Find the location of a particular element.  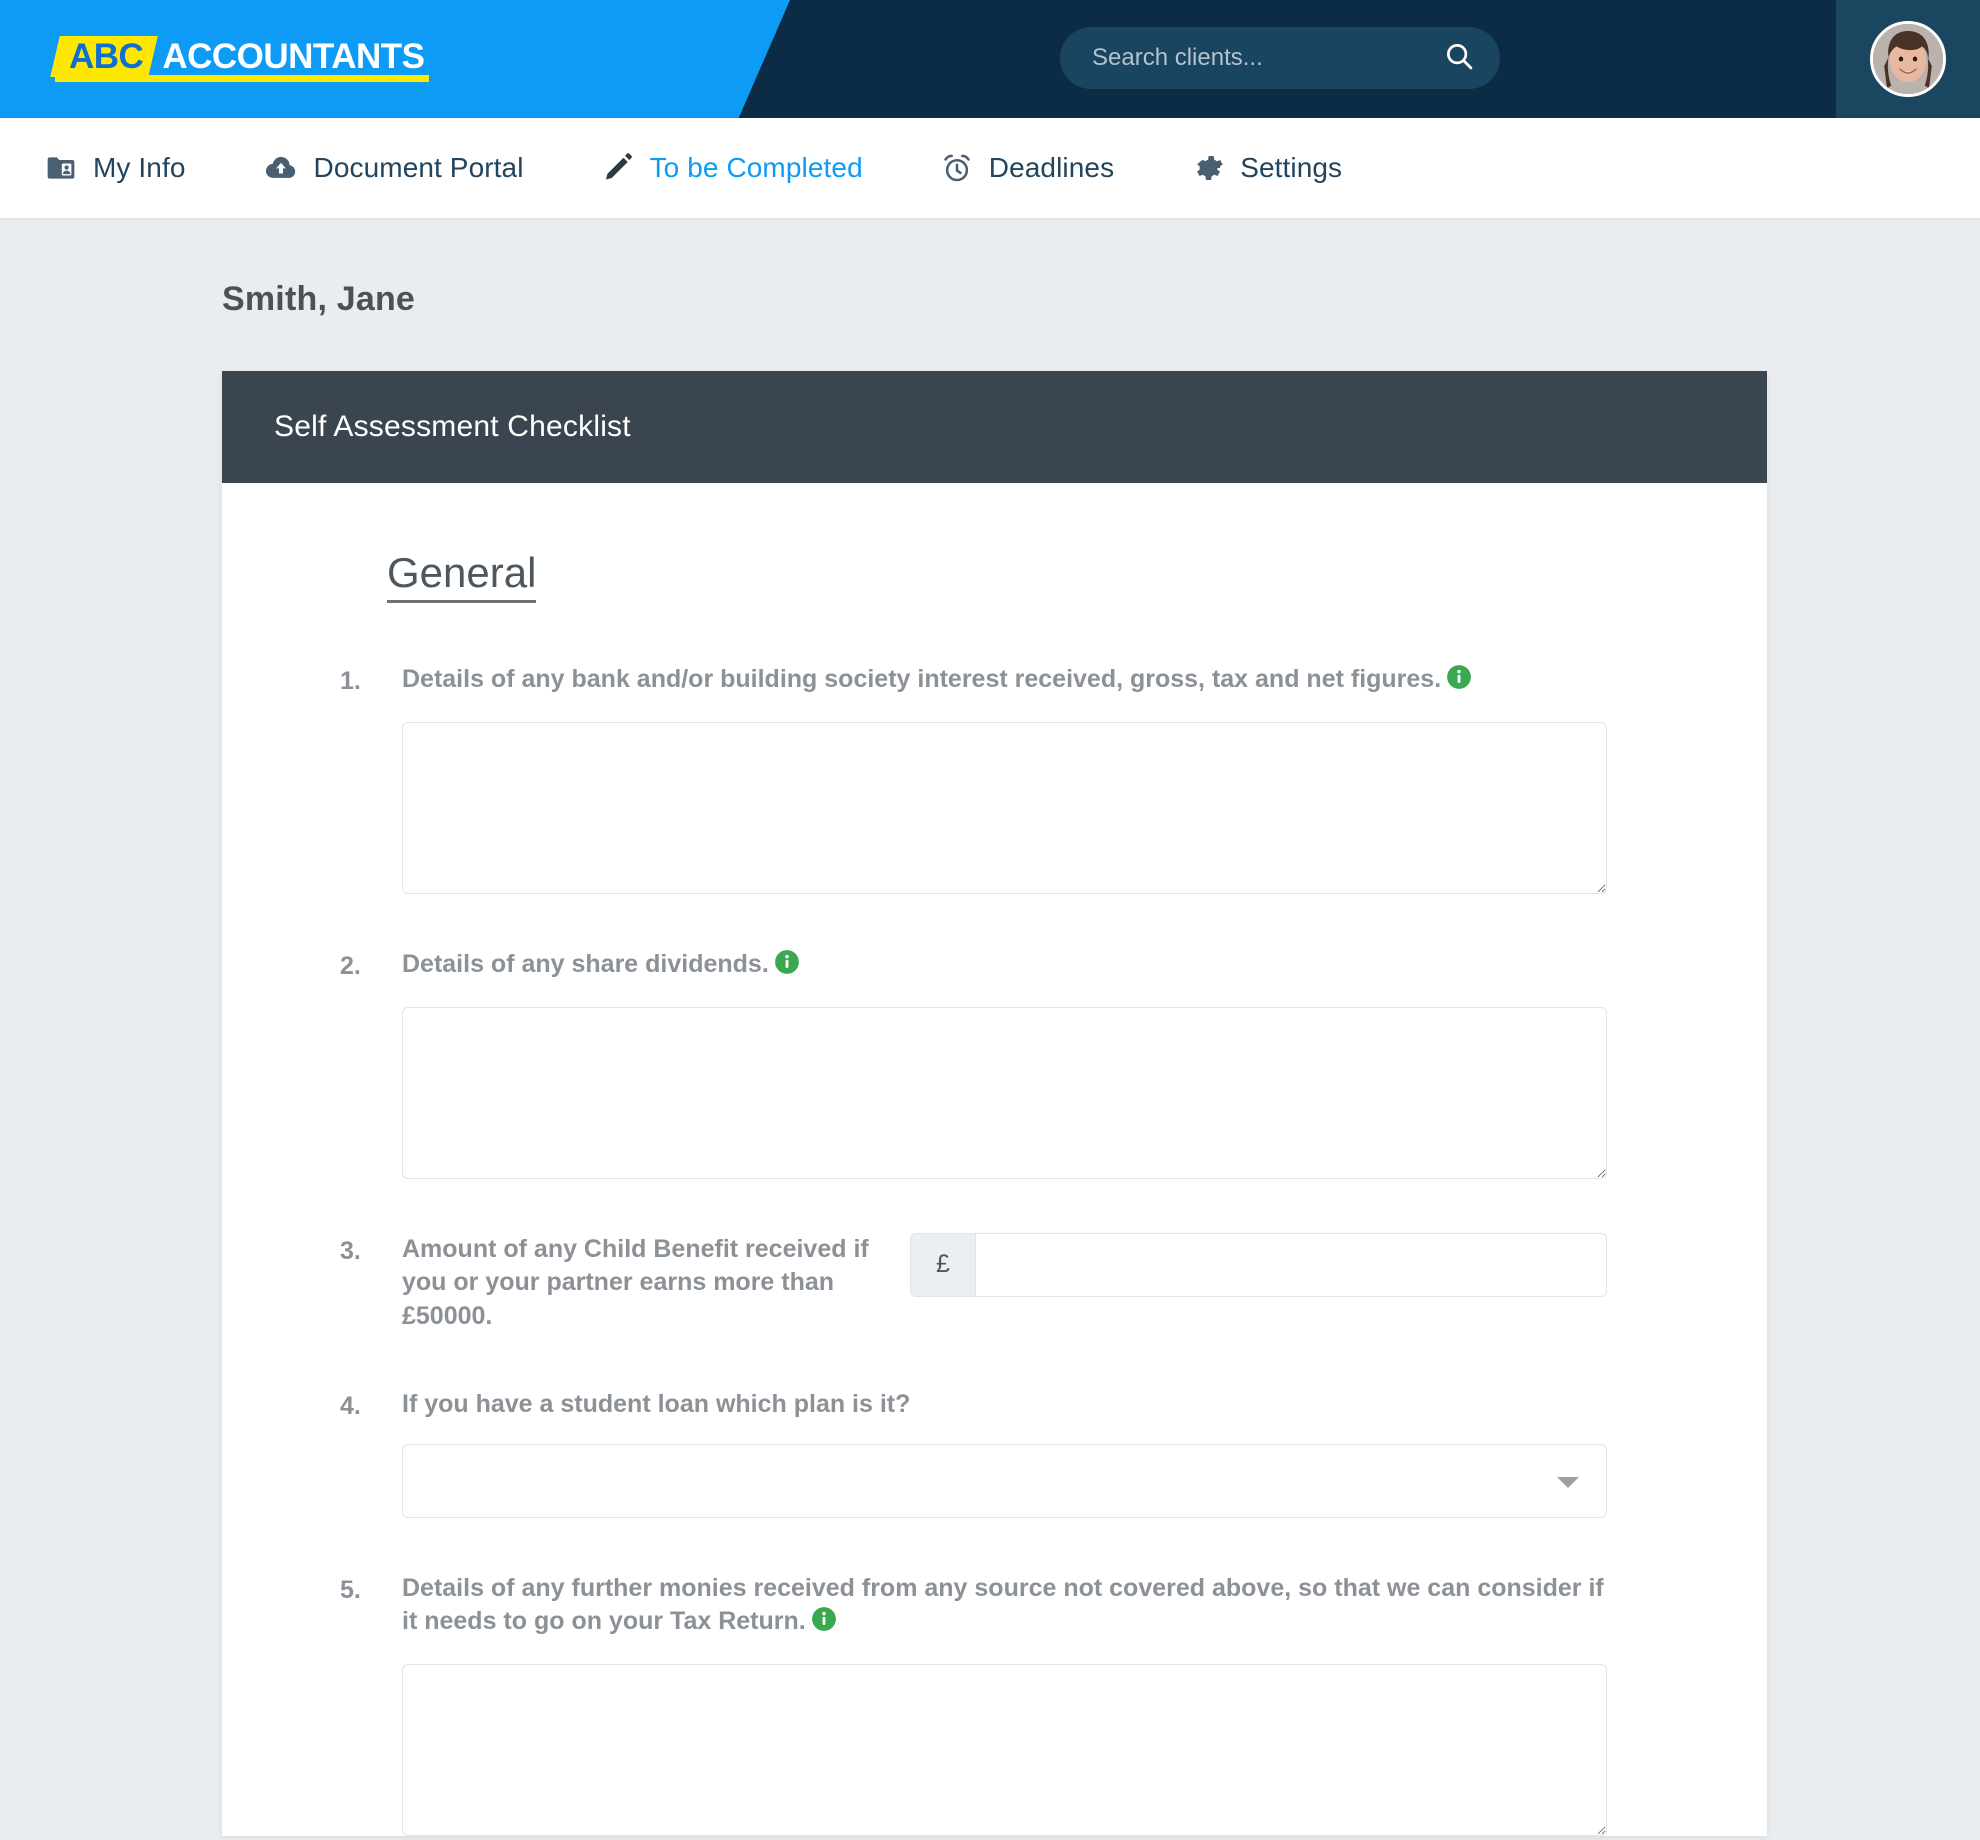

brand-logo: ABC ACCOUNTANTS is located at coordinates (239, 59).